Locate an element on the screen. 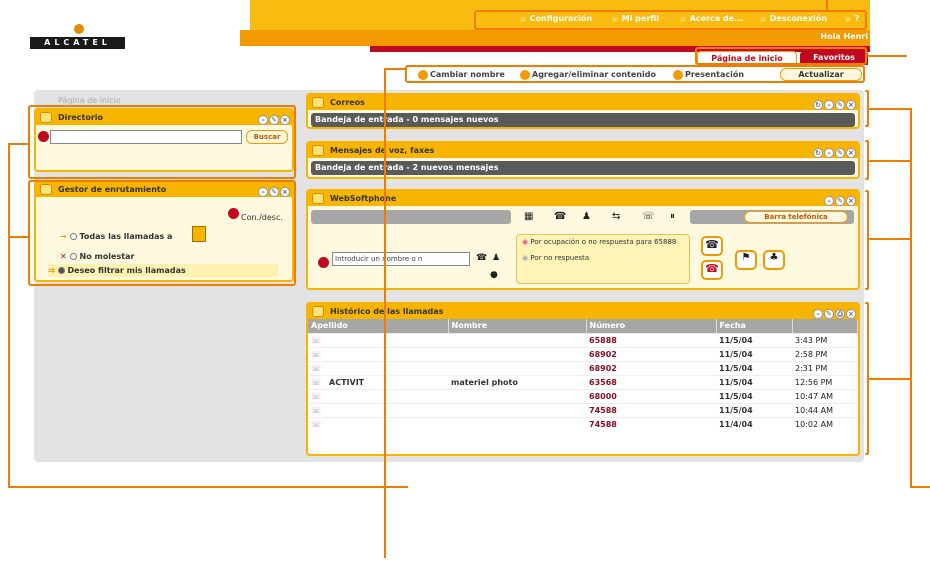  col-numero: Número is located at coordinates (651, 326).